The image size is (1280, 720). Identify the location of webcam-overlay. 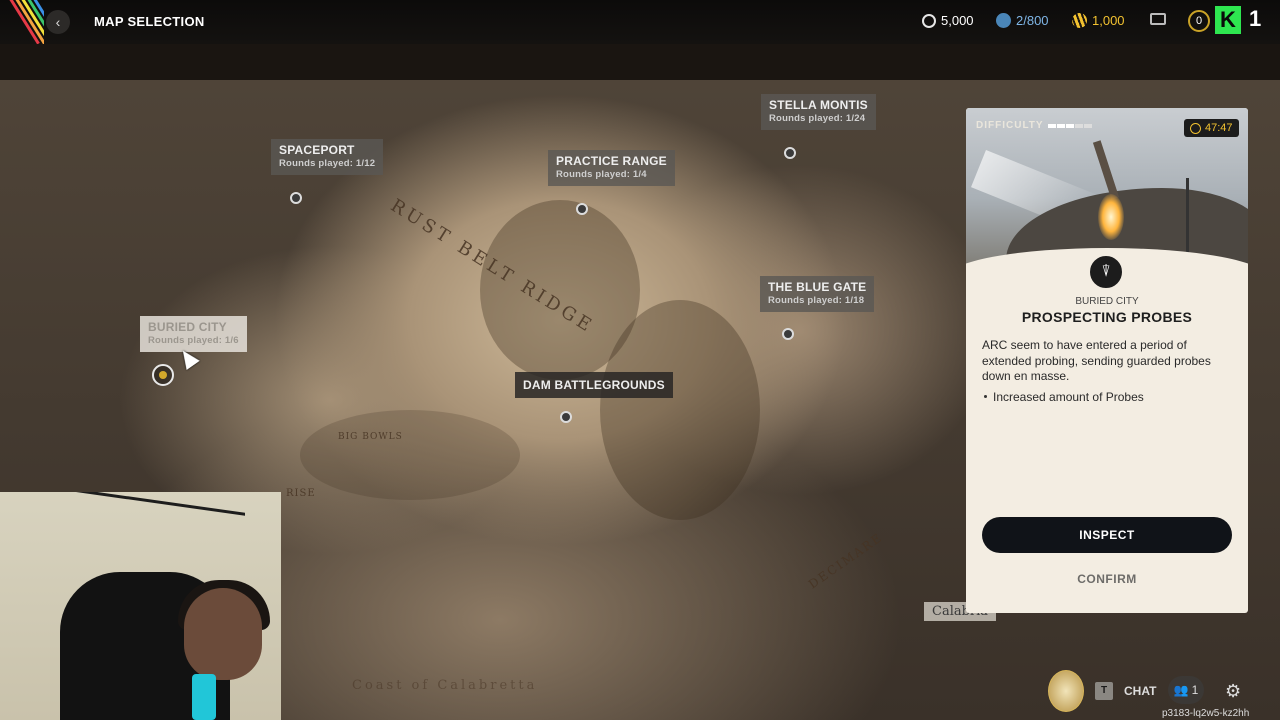
(140, 606).